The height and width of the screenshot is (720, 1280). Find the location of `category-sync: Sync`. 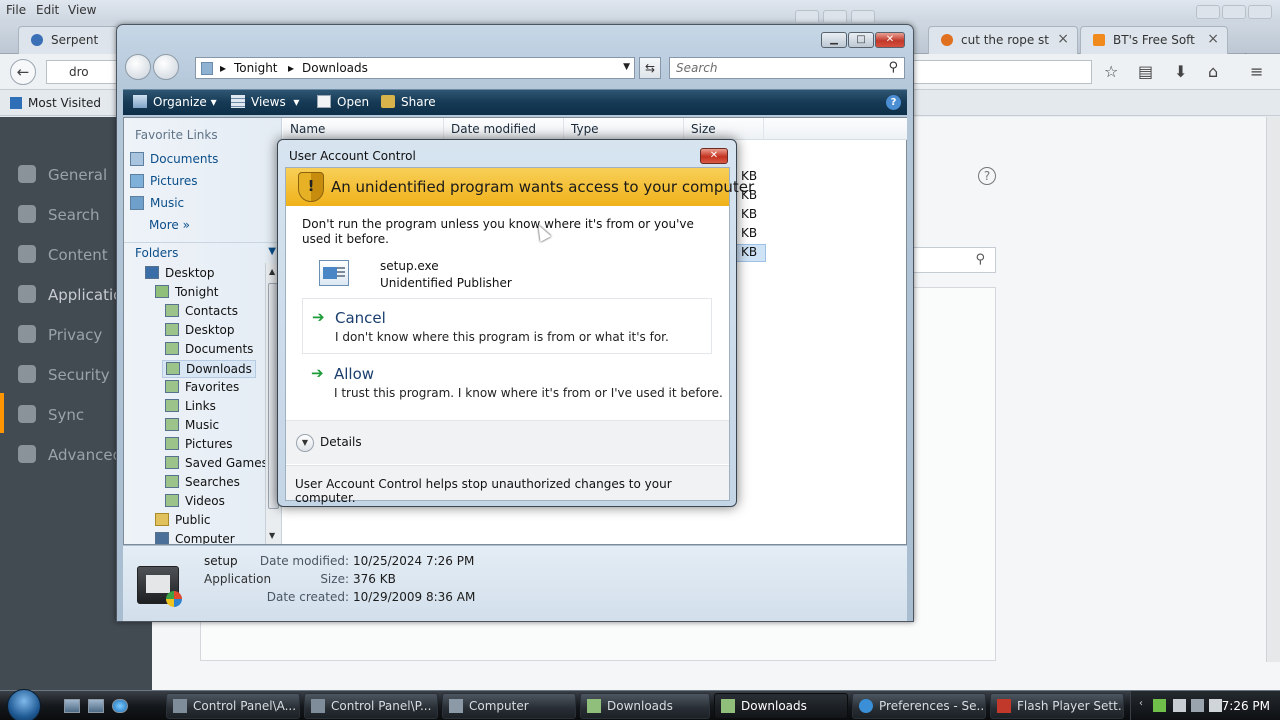

category-sync: Sync is located at coordinates (51, 414).